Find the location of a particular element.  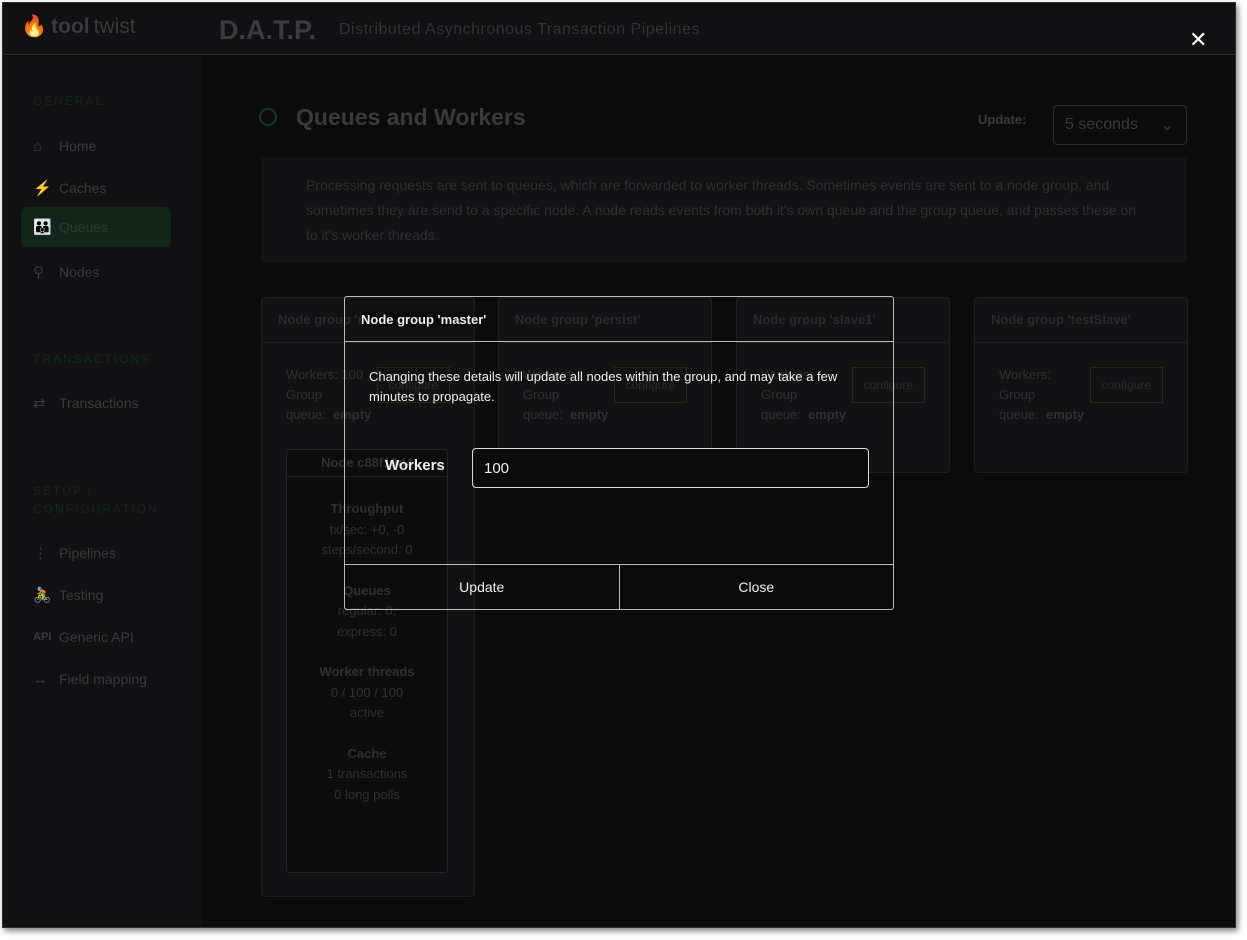

section-transactions: TRANSACTIONS is located at coordinates (92, 359).